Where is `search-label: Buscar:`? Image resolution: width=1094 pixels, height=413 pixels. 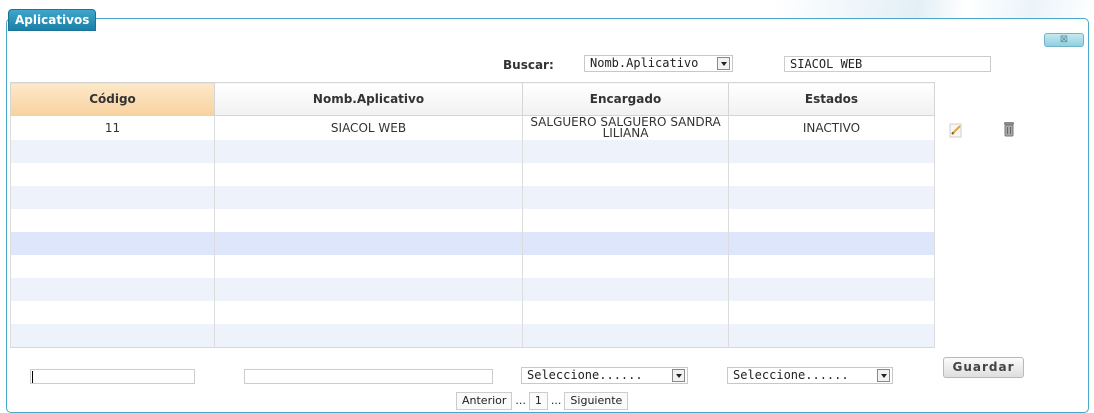
search-label: Buscar: is located at coordinates (528, 65).